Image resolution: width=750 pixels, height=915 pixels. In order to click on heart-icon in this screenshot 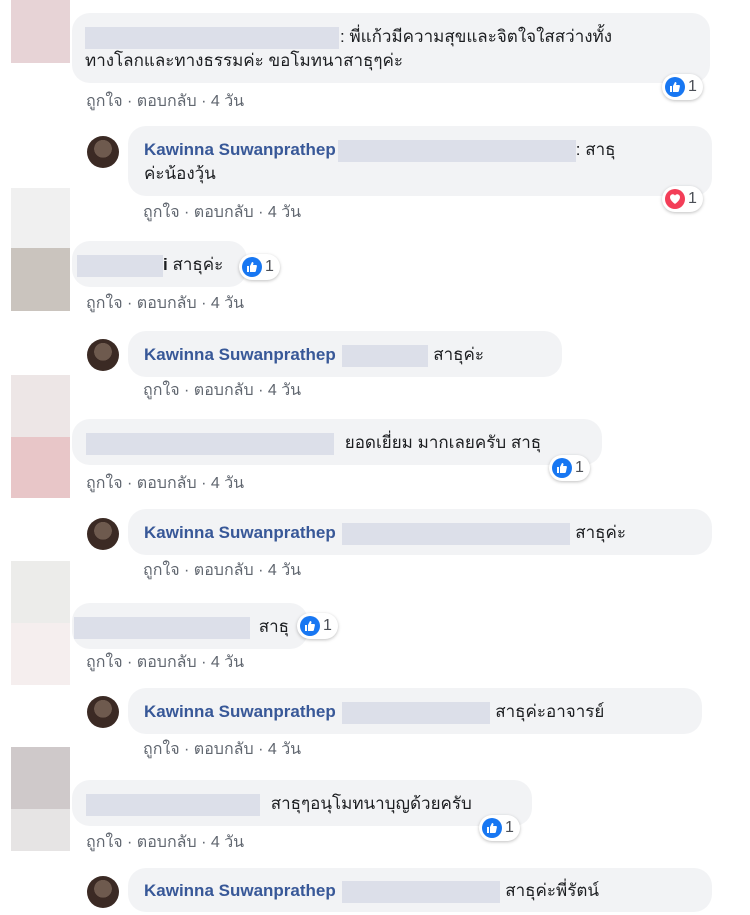, I will do `click(675, 199)`.